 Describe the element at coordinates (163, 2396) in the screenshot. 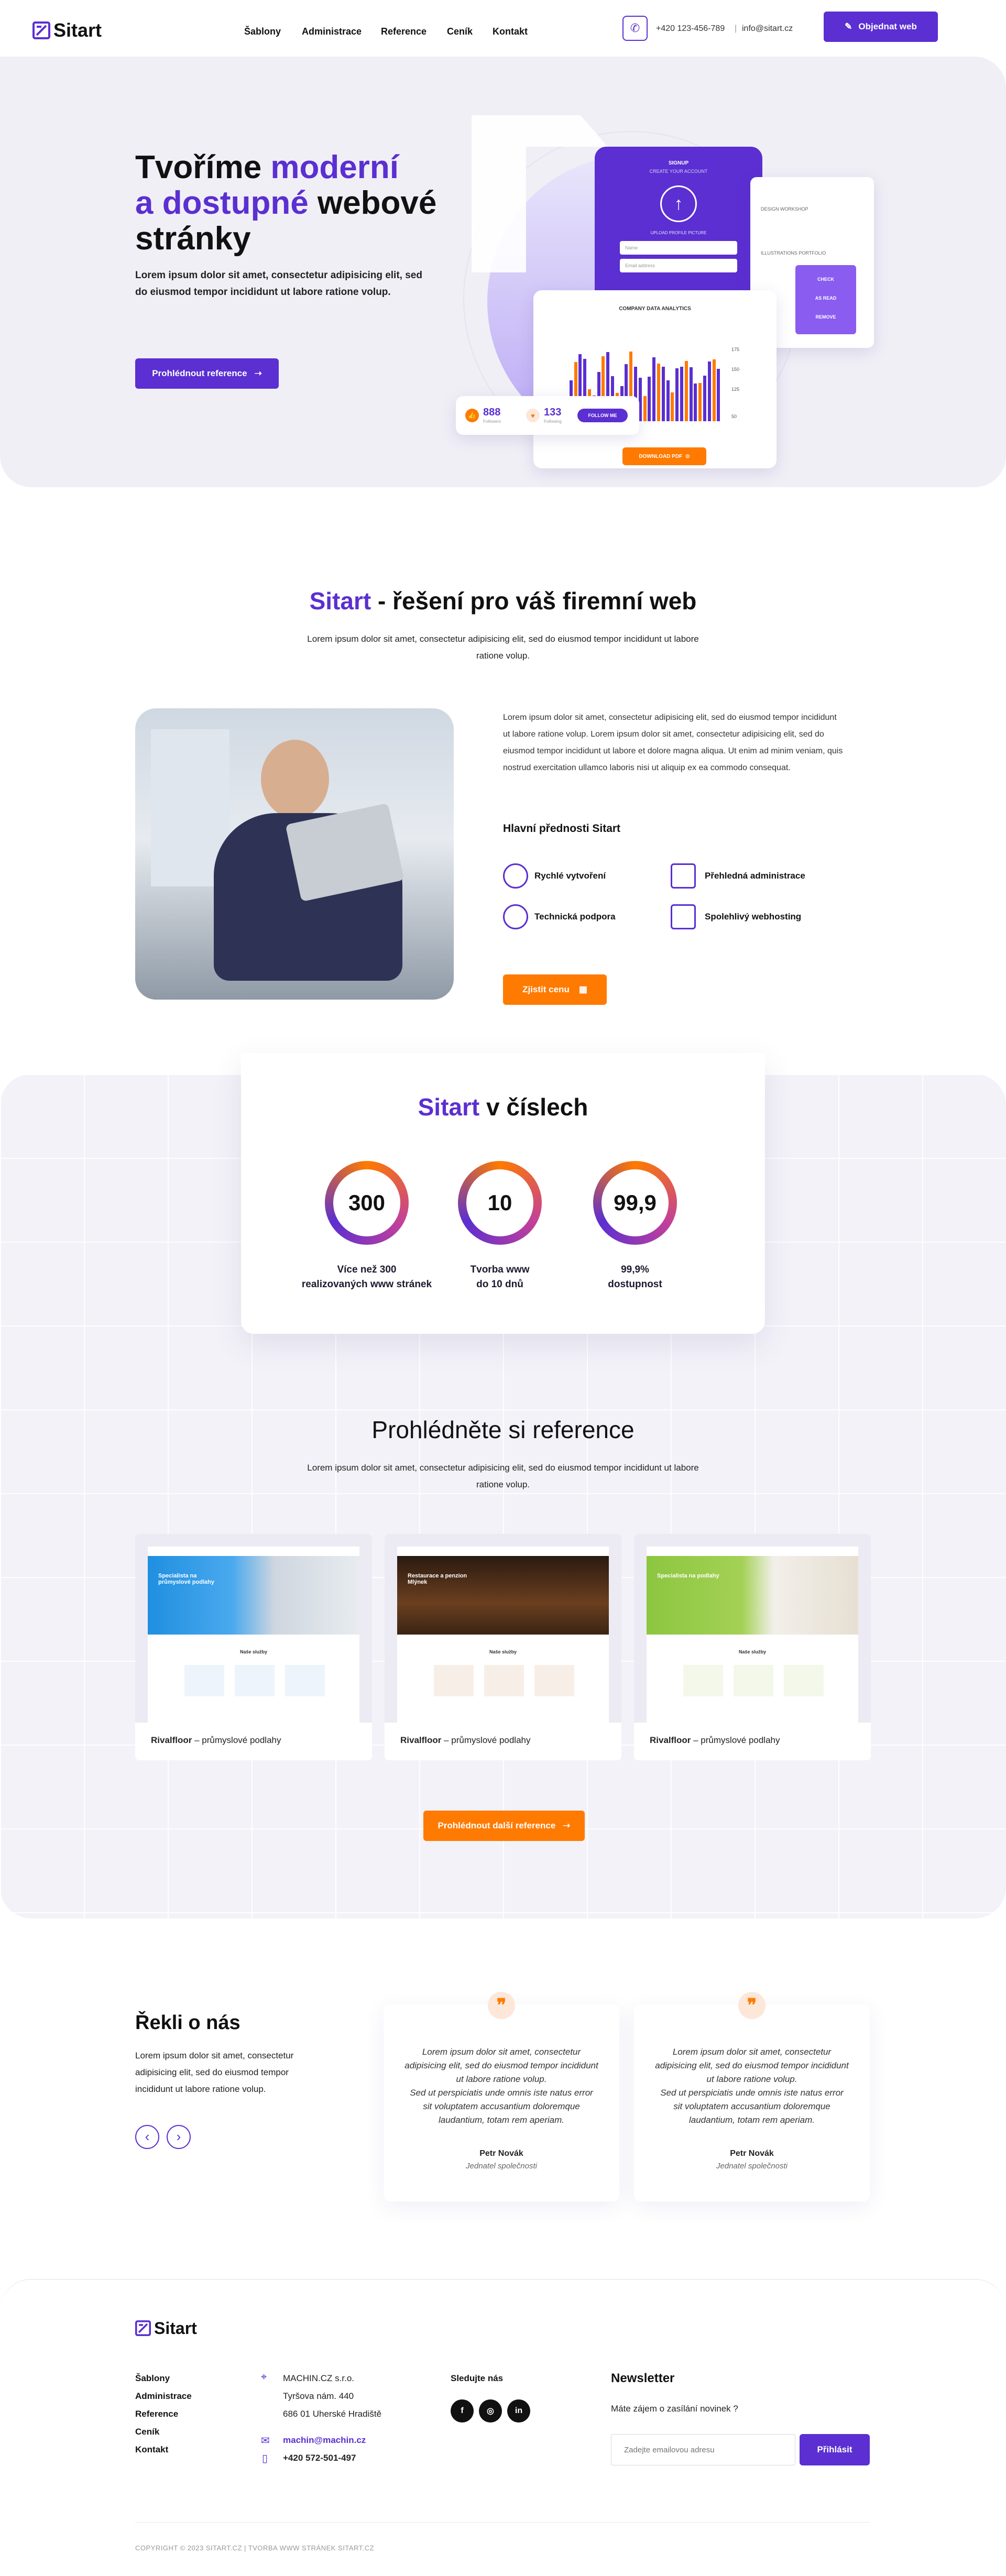

I see `footer-link-administrace: Administrace` at that location.